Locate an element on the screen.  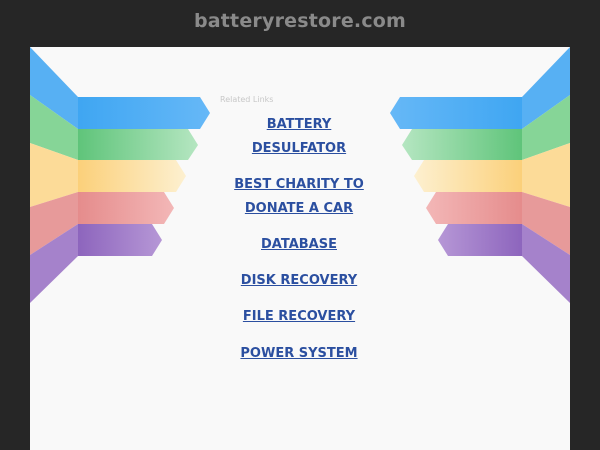
link-file-recovery: FILE RECOVERY is located at coordinates (299, 317).